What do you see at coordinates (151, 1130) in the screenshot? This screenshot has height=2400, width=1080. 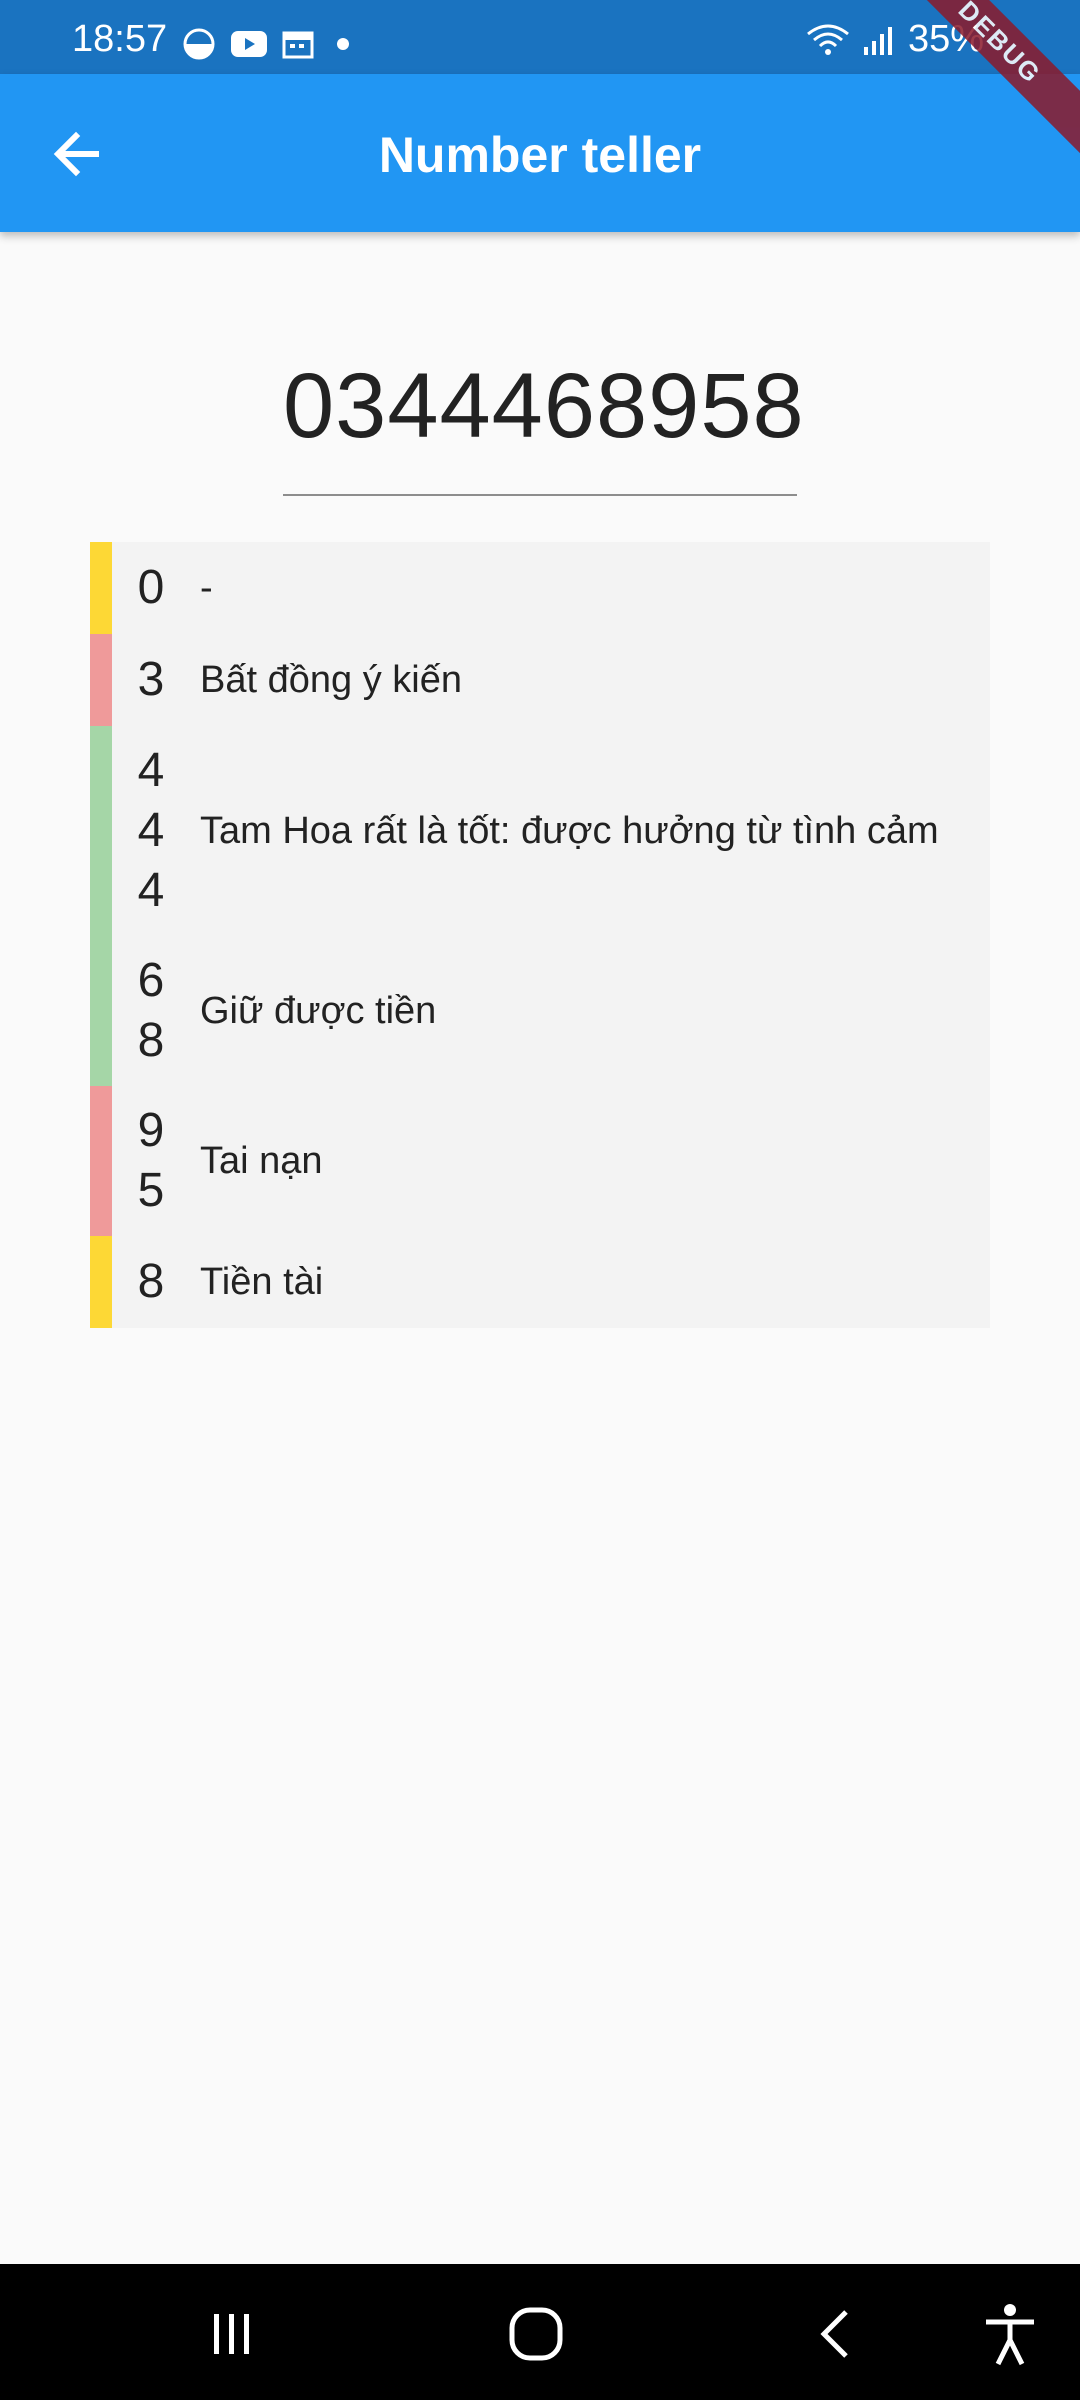 I see `digit: 9` at bounding box center [151, 1130].